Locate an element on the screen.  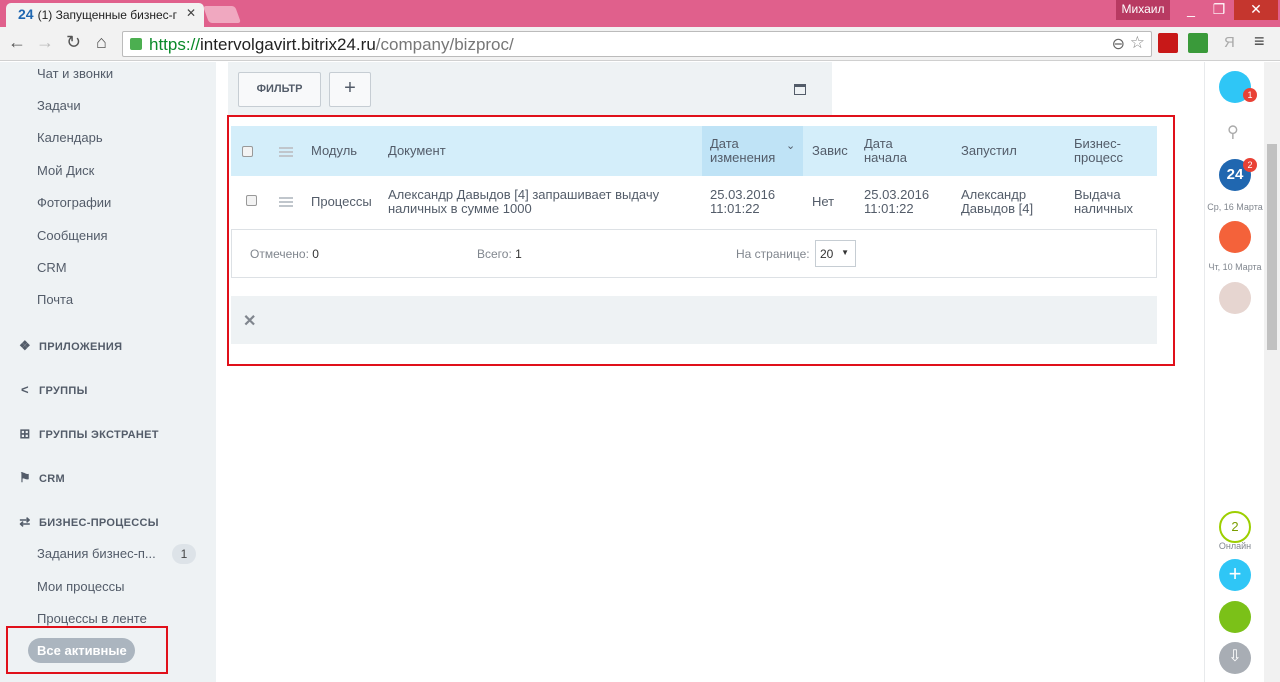
sidebar-item-chat: Чат и звонки is located at coordinates (75, 73).